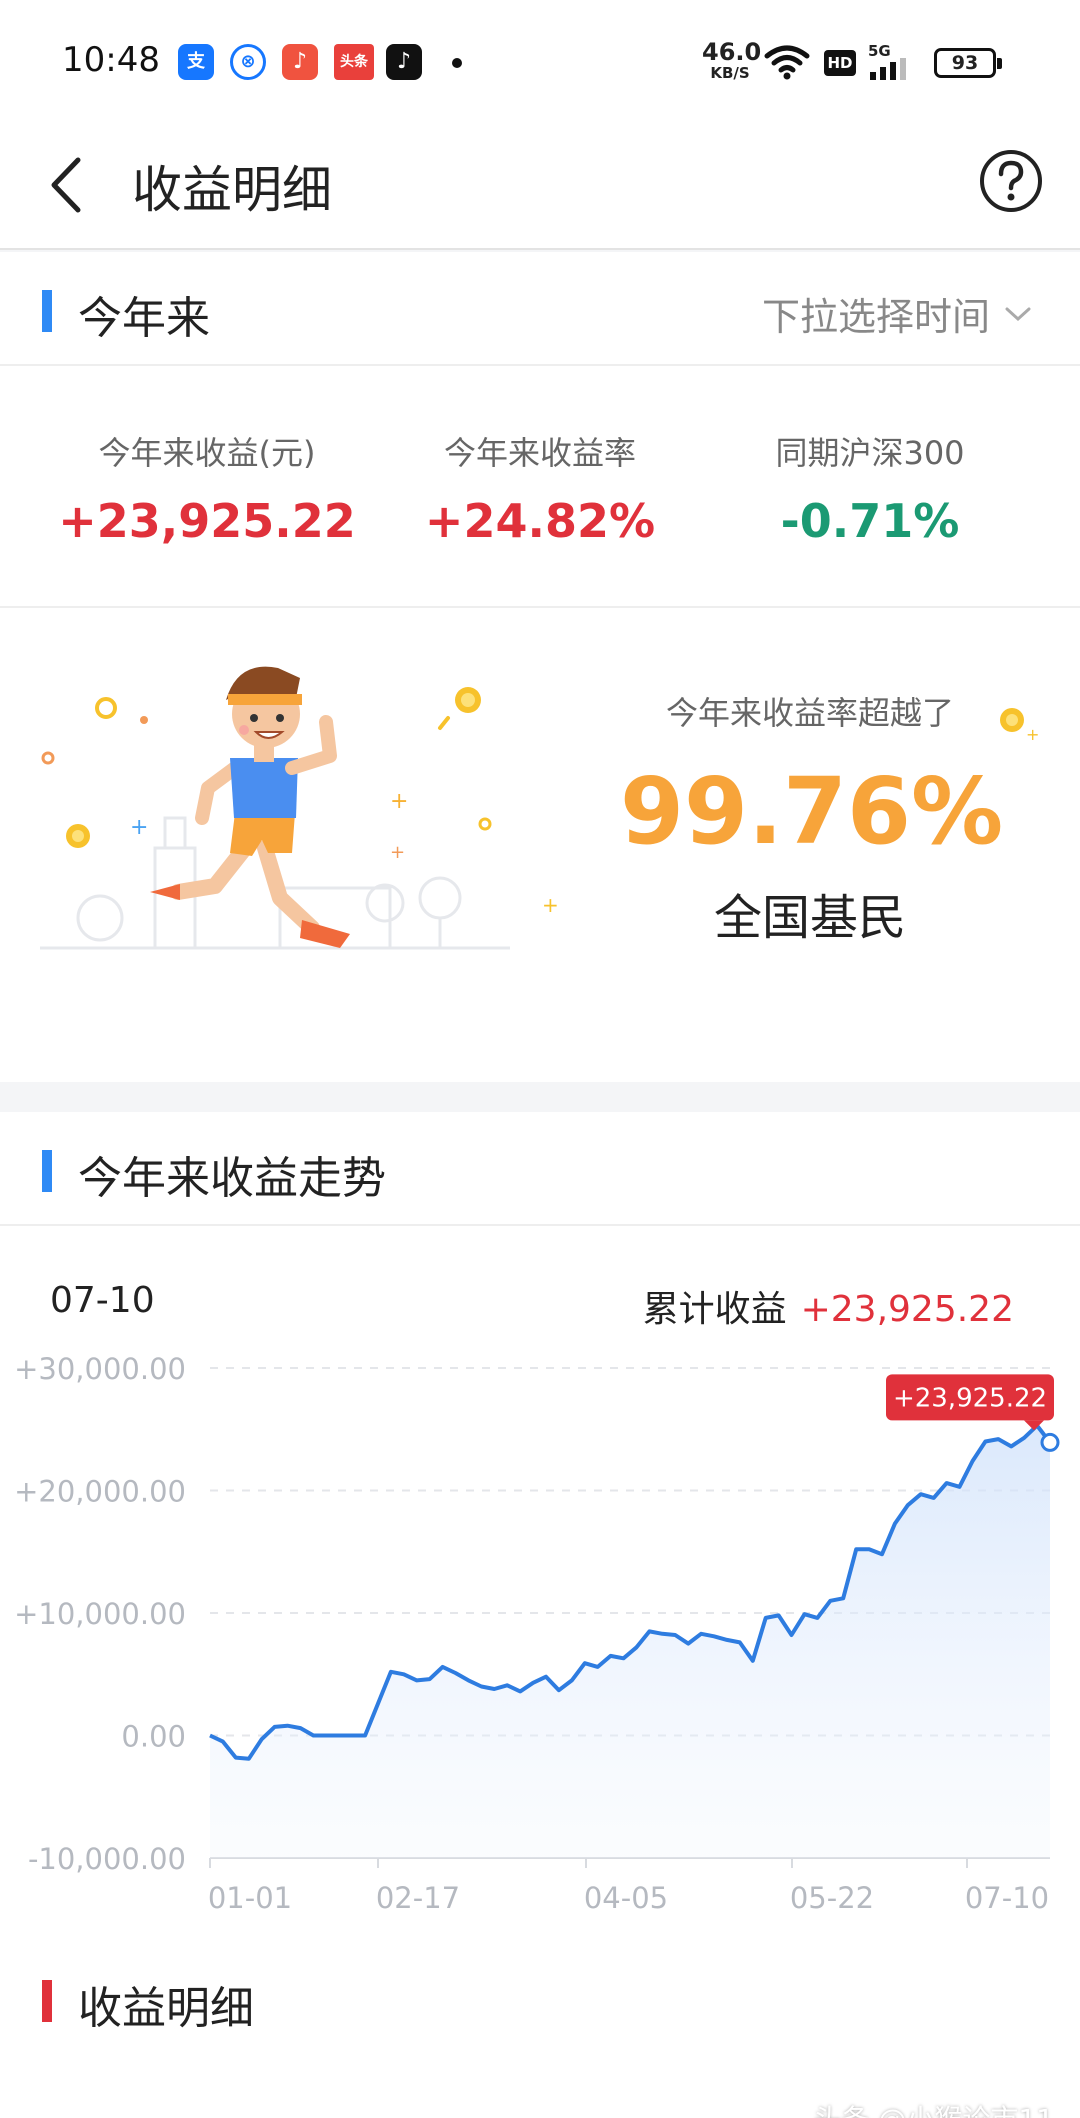 The width and height of the screenshot is (1080, 2118). I want to click on time-range-dropdown: 下拉选择时间, so click(897, 313).